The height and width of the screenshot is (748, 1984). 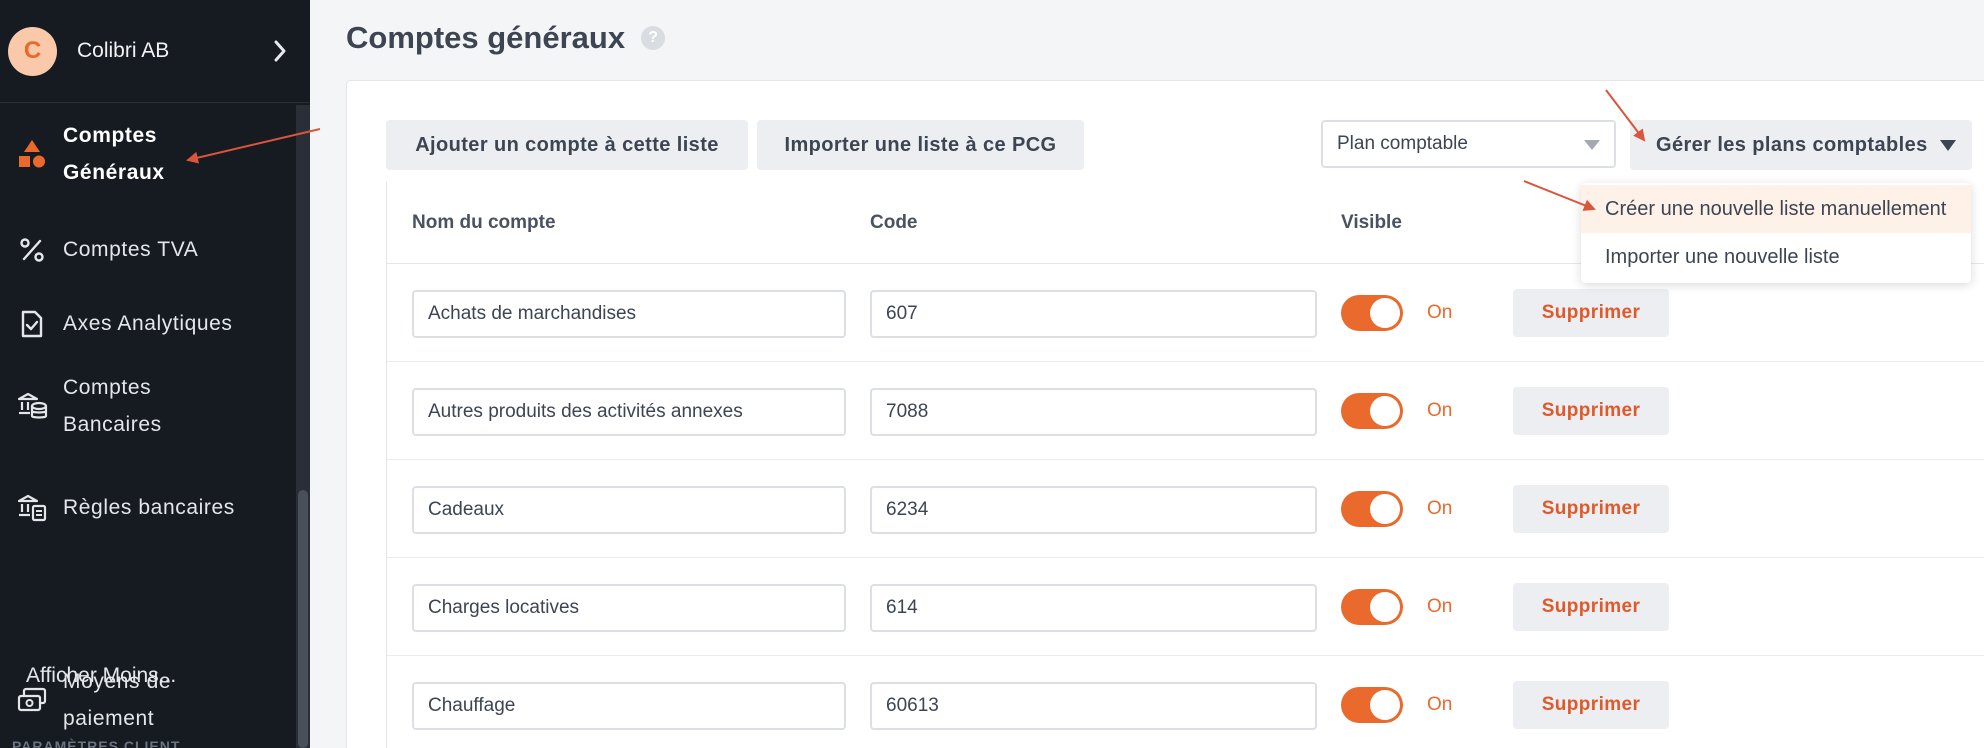 I want to click on company-switcher: C Colibri AB, so click(x=155, y=51).